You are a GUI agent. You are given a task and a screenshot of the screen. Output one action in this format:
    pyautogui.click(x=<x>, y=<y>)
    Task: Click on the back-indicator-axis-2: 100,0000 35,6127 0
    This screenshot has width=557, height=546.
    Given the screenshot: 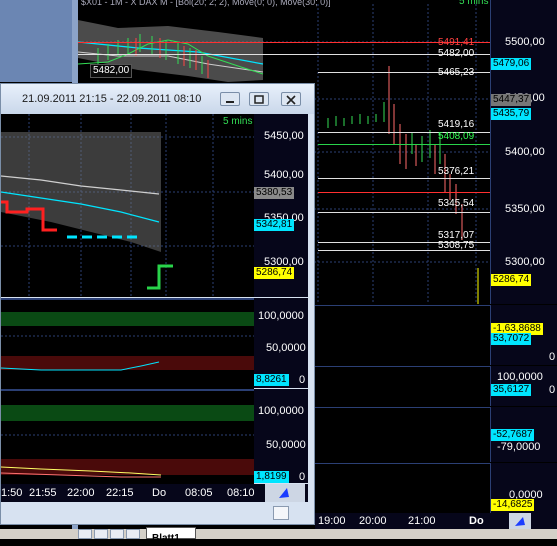 What is the action you would take?
    pyautogui.click(x=523, y=386)
    